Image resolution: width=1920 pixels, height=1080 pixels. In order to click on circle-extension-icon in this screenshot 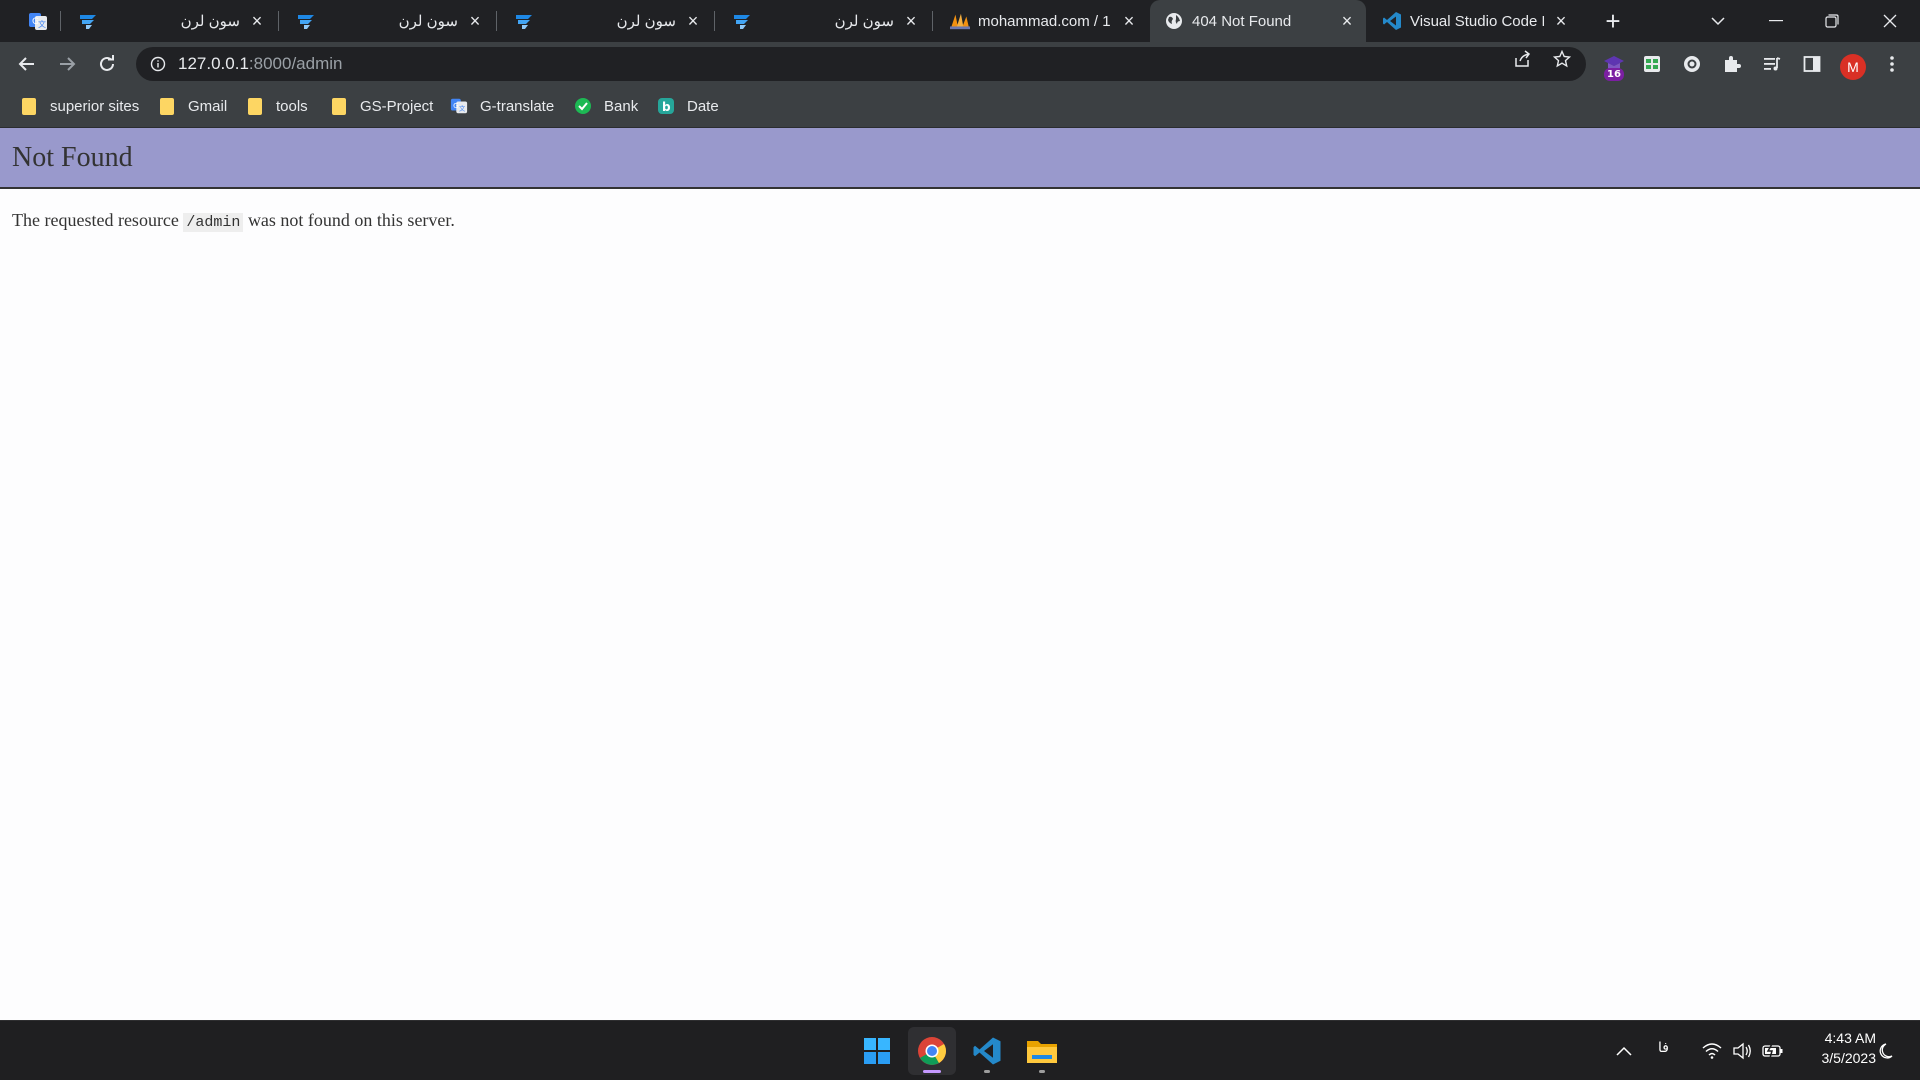, I will do `click(1692, 64)`.